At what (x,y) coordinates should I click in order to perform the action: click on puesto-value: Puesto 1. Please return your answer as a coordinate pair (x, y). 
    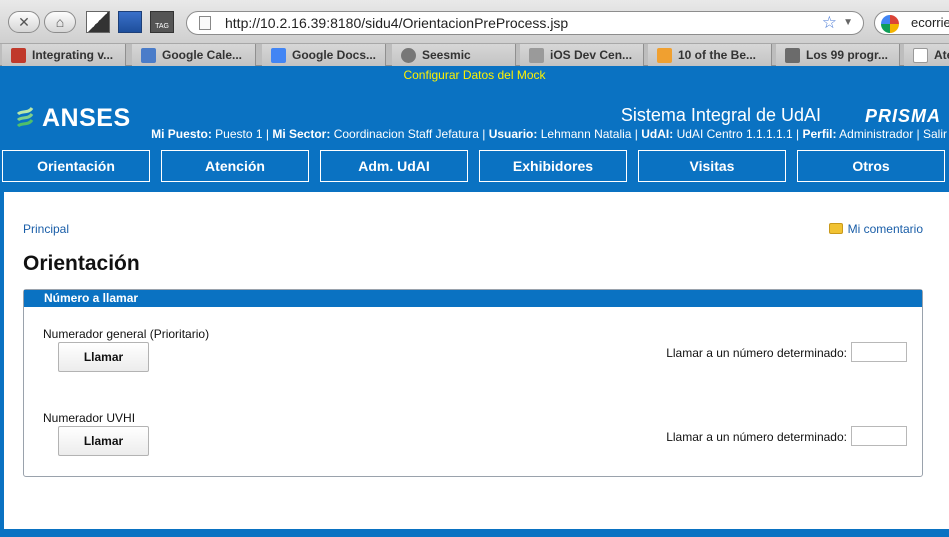
    Looking at the image, I should click on (239, 134).